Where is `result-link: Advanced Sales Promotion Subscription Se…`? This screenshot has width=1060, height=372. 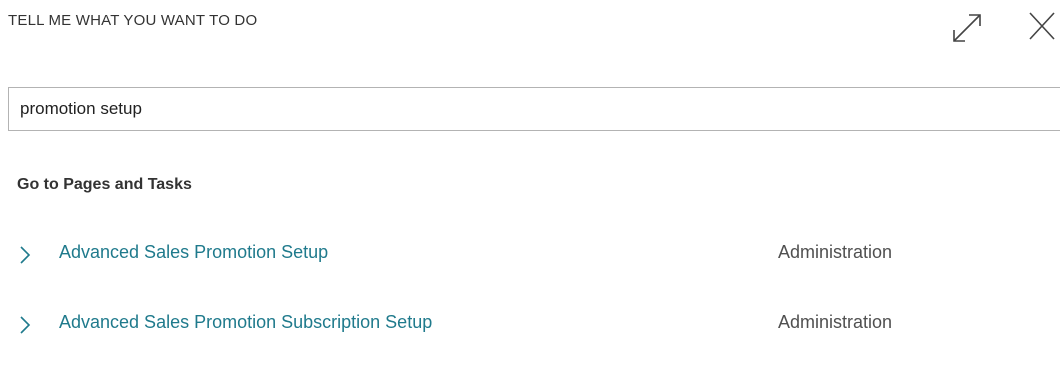 result-link: Advanced Sales Promotion Subscription Se… is located at coordinates (245, 322).